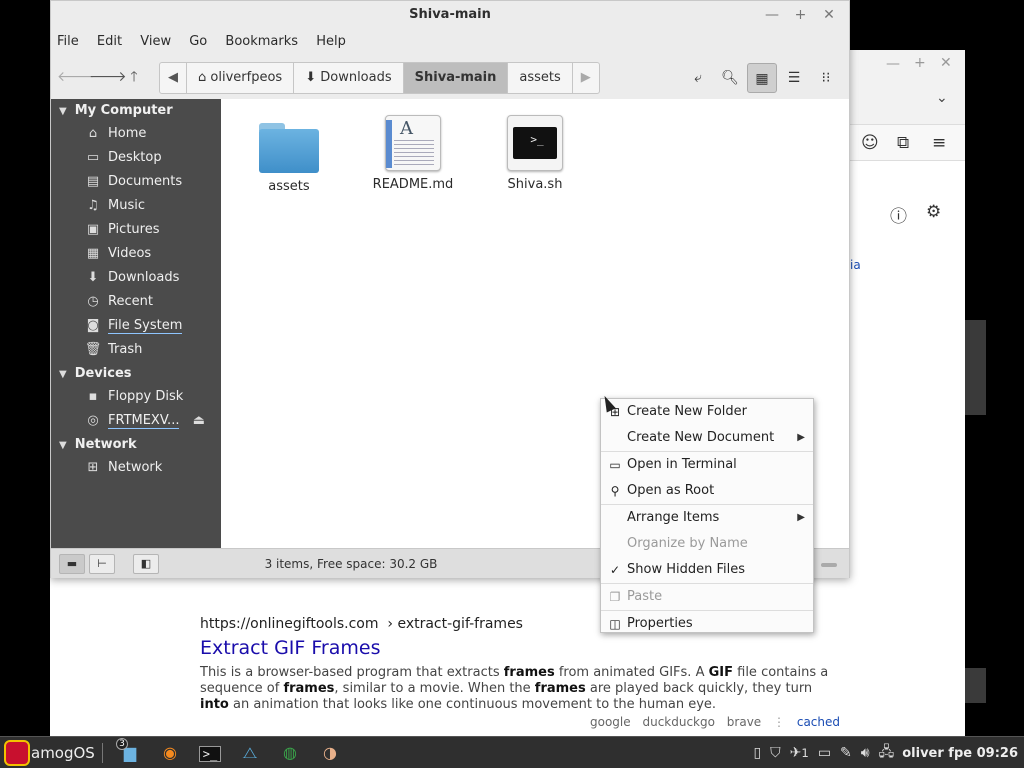  I want to click on result-domain: https://onlinegiftools.com, so click(289, 624).